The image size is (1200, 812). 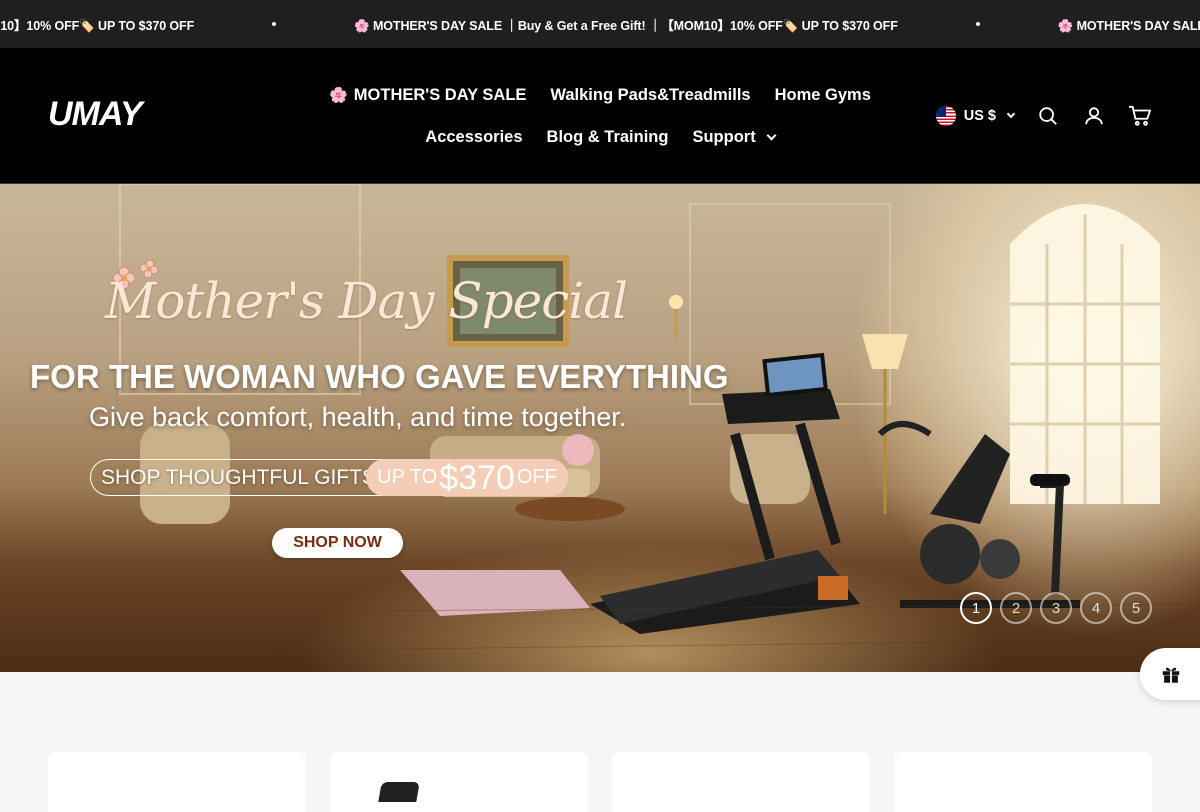 I want to click on nav-accessories: Accessories, so click(x=473, y=137).